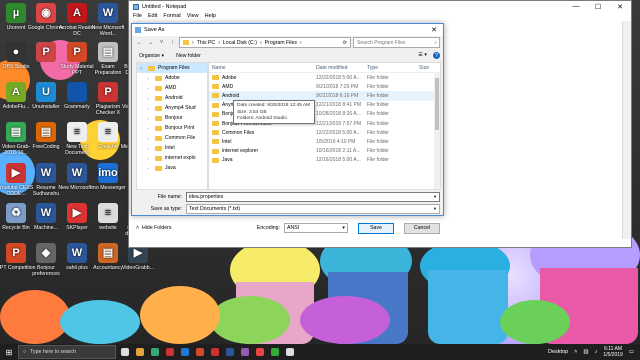 The width and height of the screenshot is (640, 360). Describe the element at coordinates (437, 104) in the screenshot. I see `scrollbar-thumb` at that location.